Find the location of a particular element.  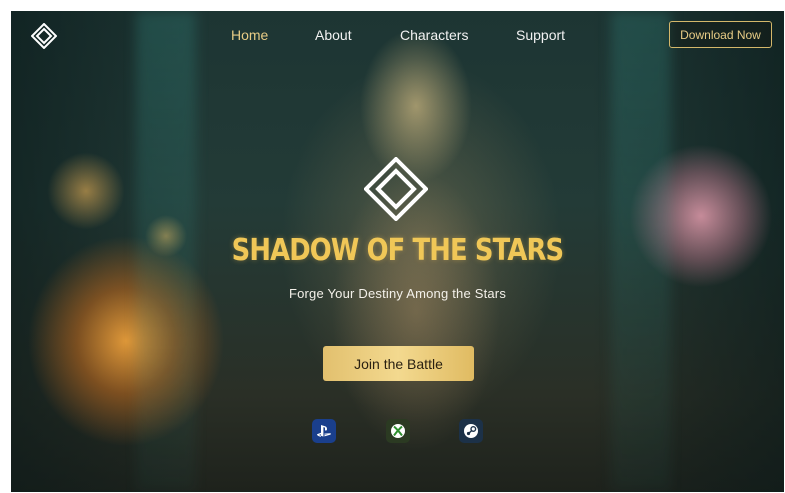

hero-title: SHADOW OF THE STARS is located at coordinates (397, 250).